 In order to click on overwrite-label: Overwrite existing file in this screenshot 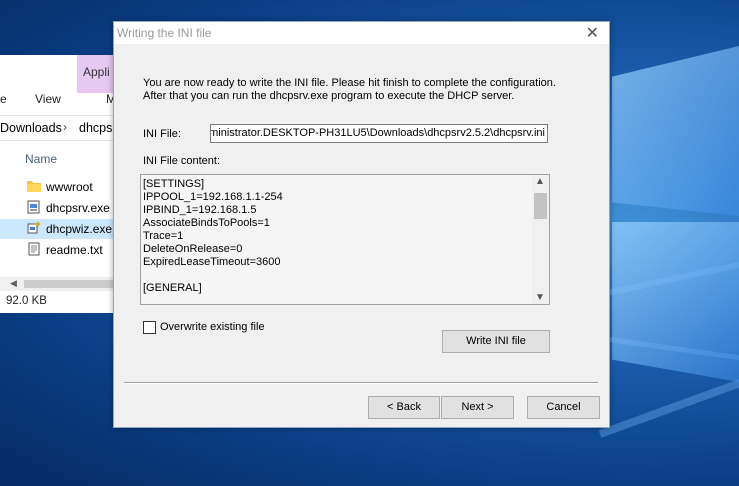, I will do `click(212, 327)`.